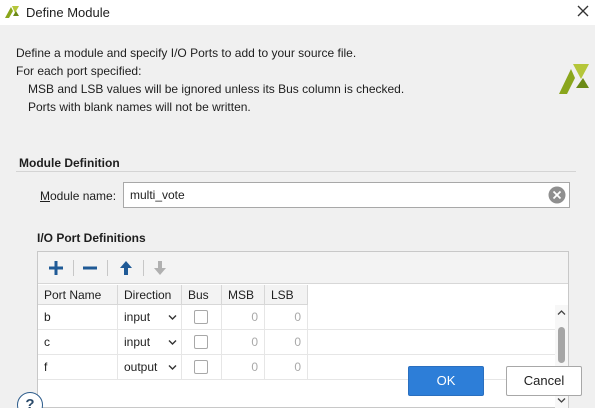  I want to click on move-down-icon, so click(160, 268).